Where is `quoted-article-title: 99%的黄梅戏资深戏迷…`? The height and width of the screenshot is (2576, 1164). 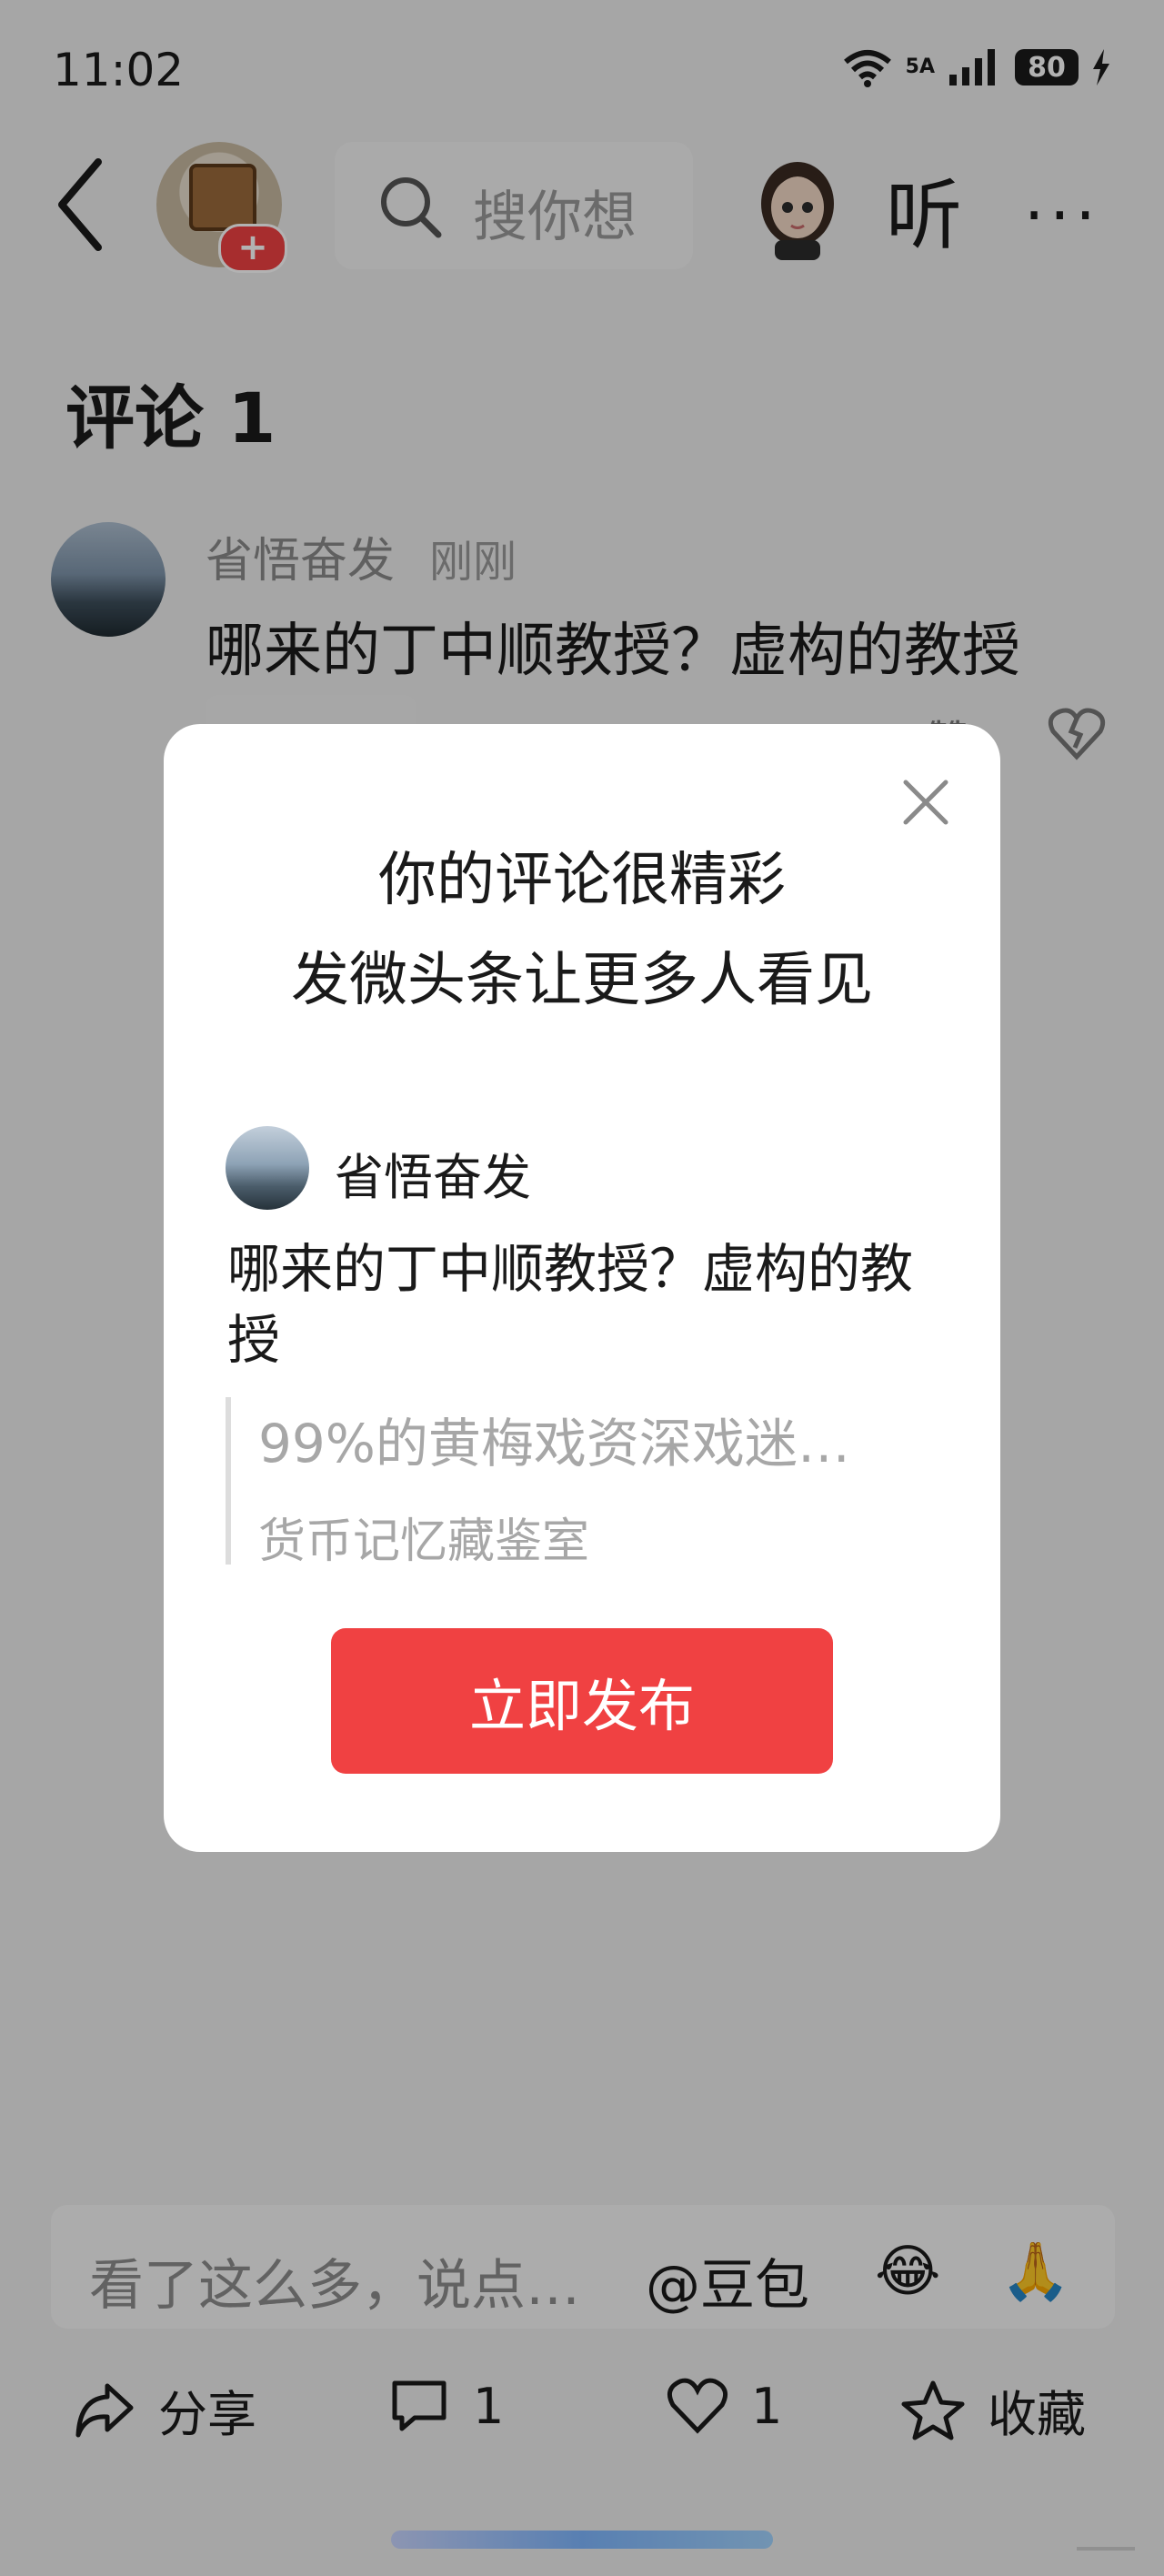 quoted-article-title: 99%的黄梅戏资深戏迷… is located at coordinates (554, 1443).